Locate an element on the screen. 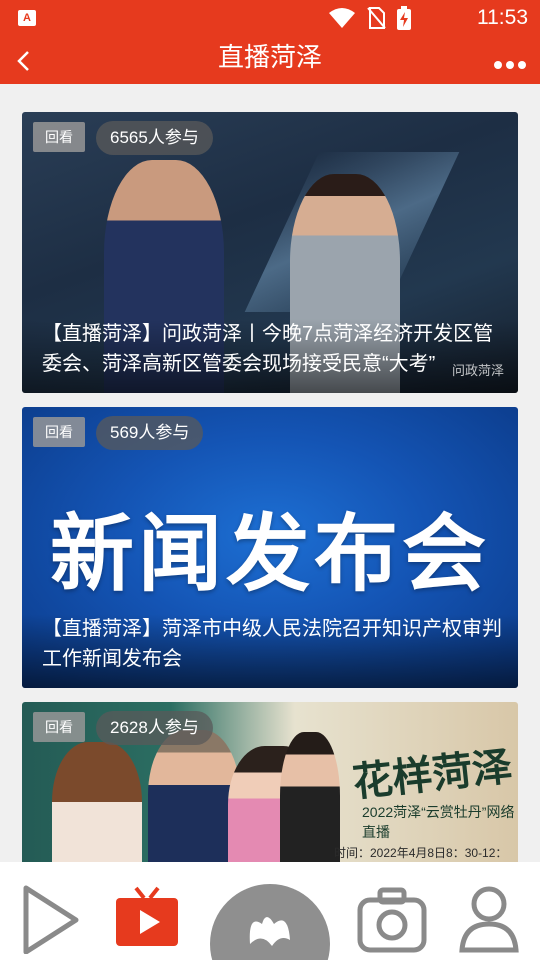 This screenshot has height=960, width=540. status-bar: A 11:53 is located at coordinates (270, 18).